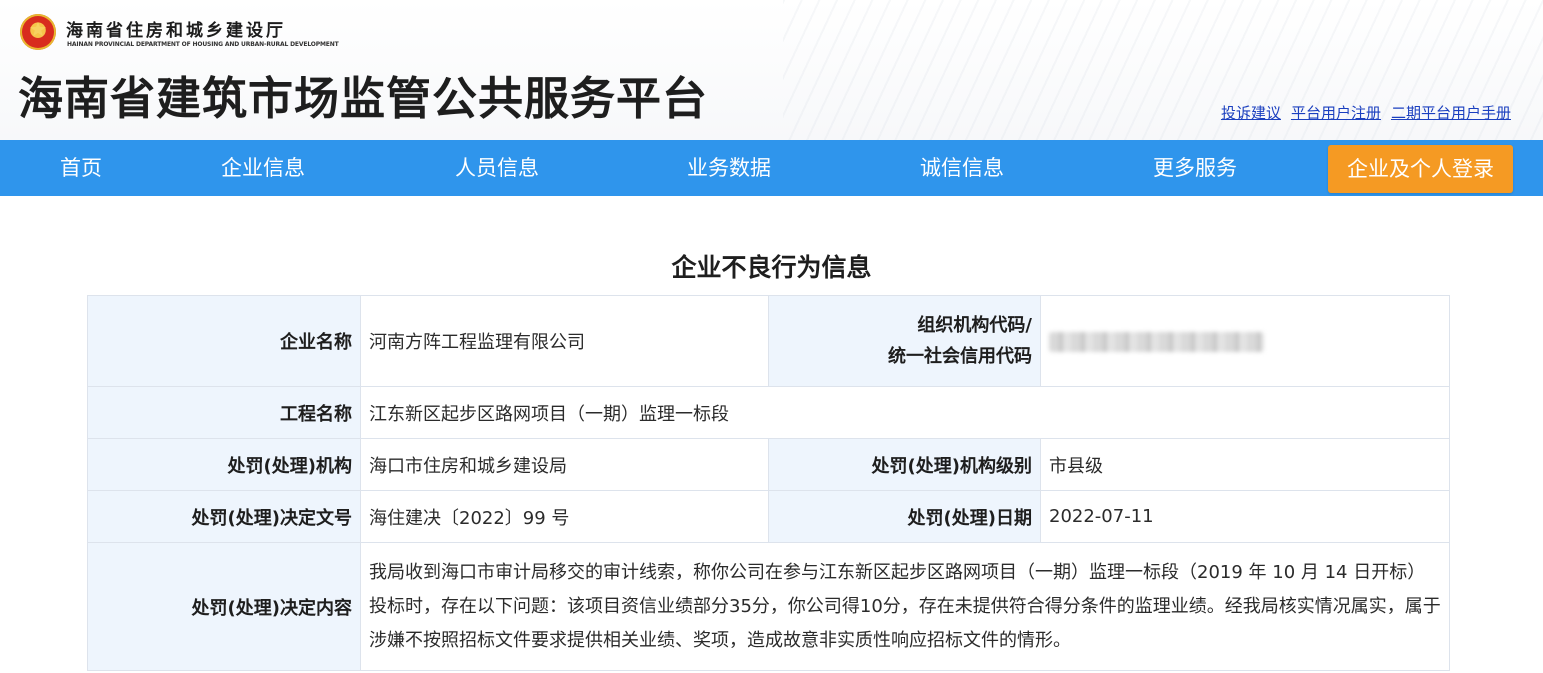  I want to click on top-links: 投诉建议 平台用户注册 二期平台用户手册, so click(1366, 112).